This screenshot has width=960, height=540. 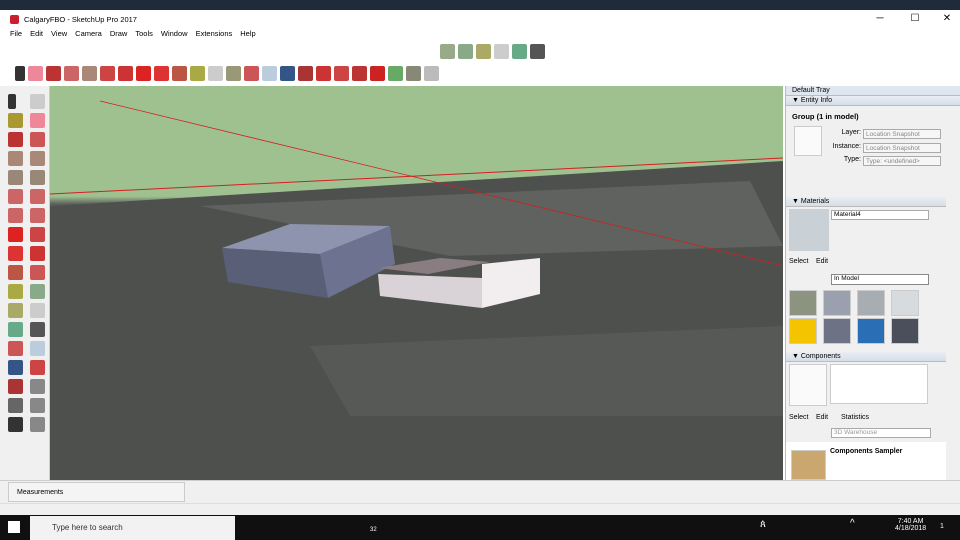 What do you see at coordinates (20, 73) in the screenshot?
I see `select-icon` at bounding box center [20, 73].